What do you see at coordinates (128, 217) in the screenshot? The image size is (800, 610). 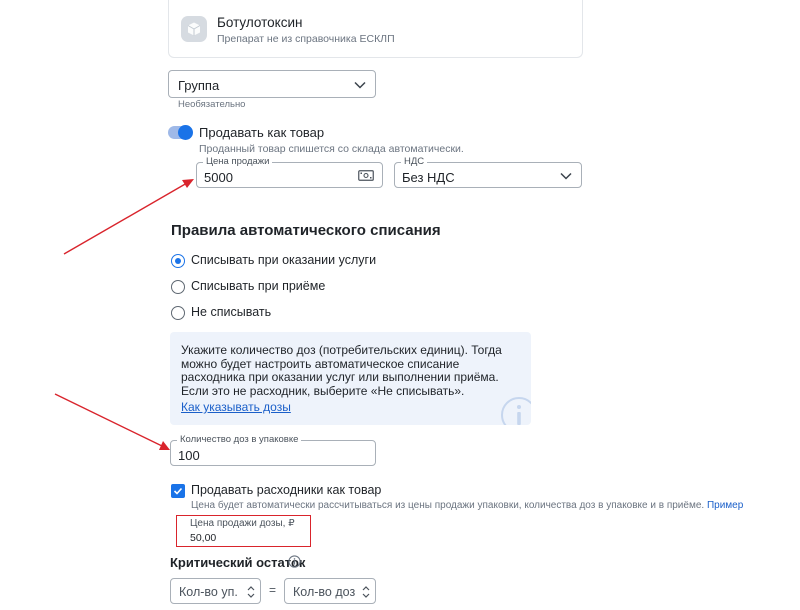 I see `annotation-arrow-price` at bounding box center [128, 217].